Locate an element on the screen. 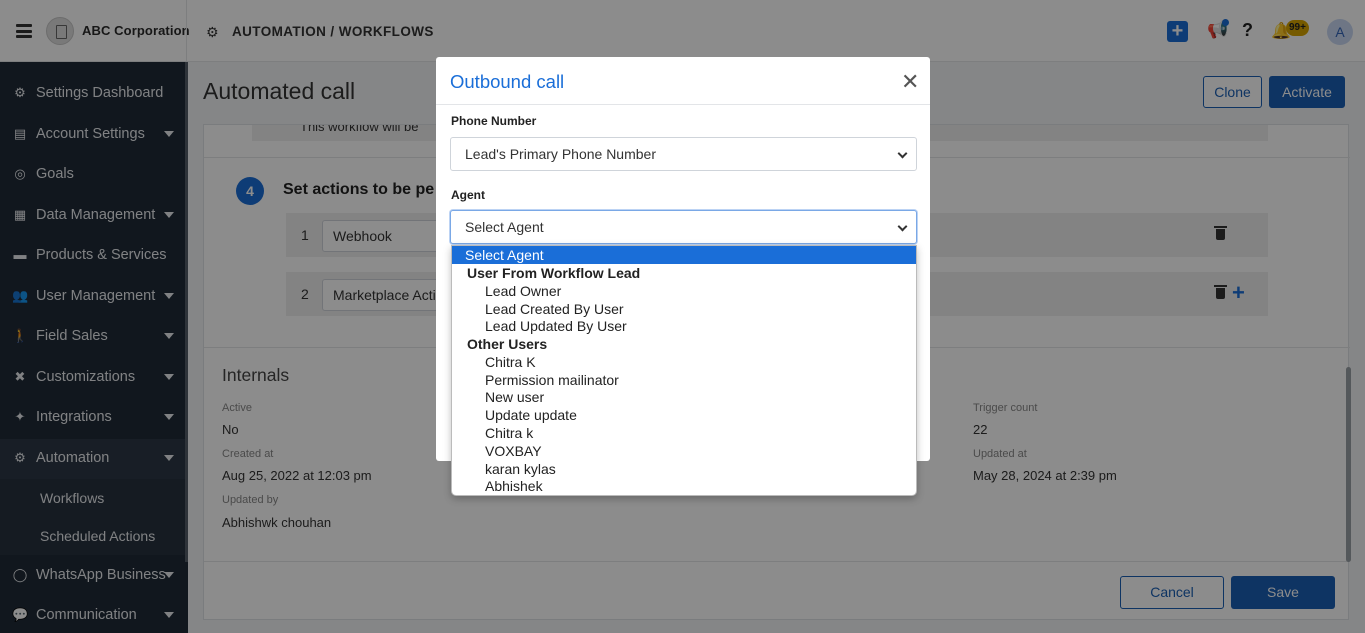 Image resolution: width=1365 pixels, height=633 pixels. agent-option: Lead Created By User is located at coordinates (684, 309).